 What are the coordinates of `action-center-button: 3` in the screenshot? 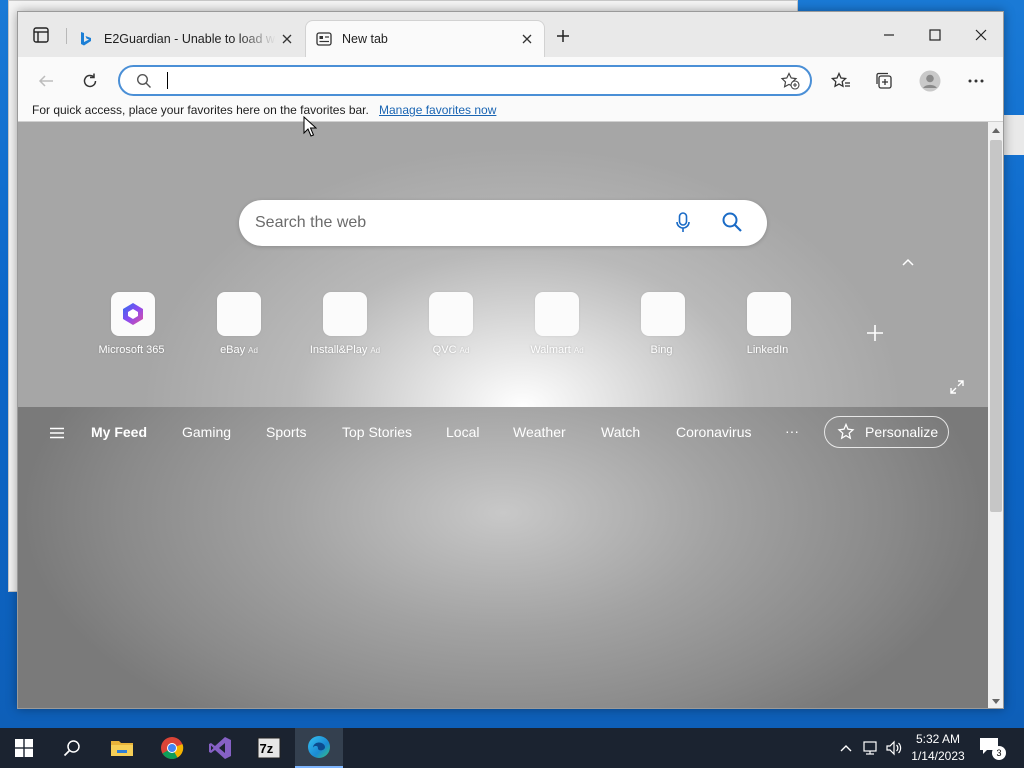 It's located at (993, 748).